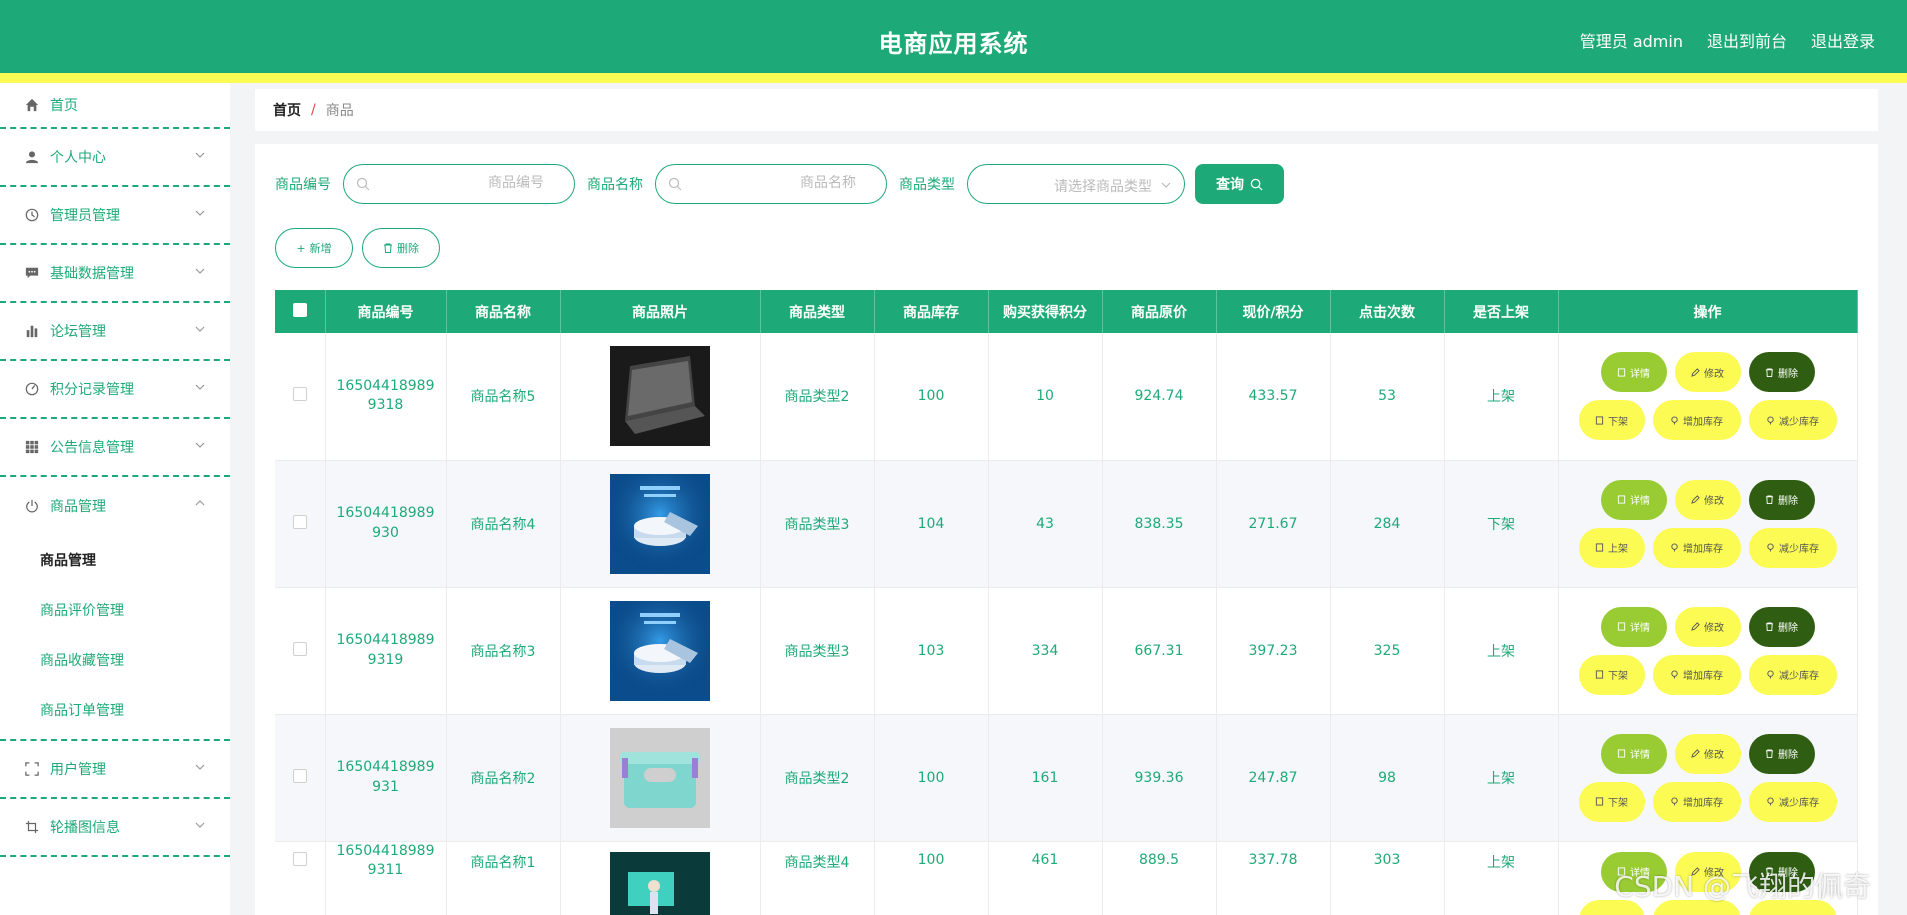 Image resolution: width=1907 pixels, height=915 pixels. I want to click on sidebar-item-label: 用户管理, so click(78, 770).